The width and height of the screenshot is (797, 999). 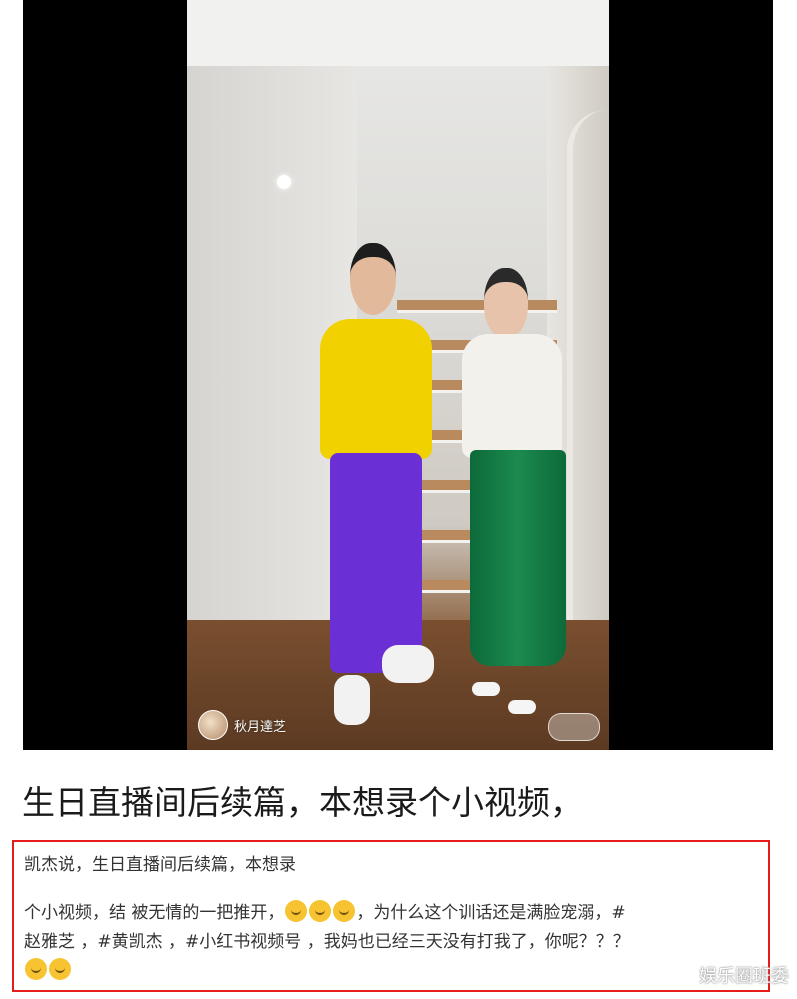 I want to click on woman-head, so click(x=506, y=303).